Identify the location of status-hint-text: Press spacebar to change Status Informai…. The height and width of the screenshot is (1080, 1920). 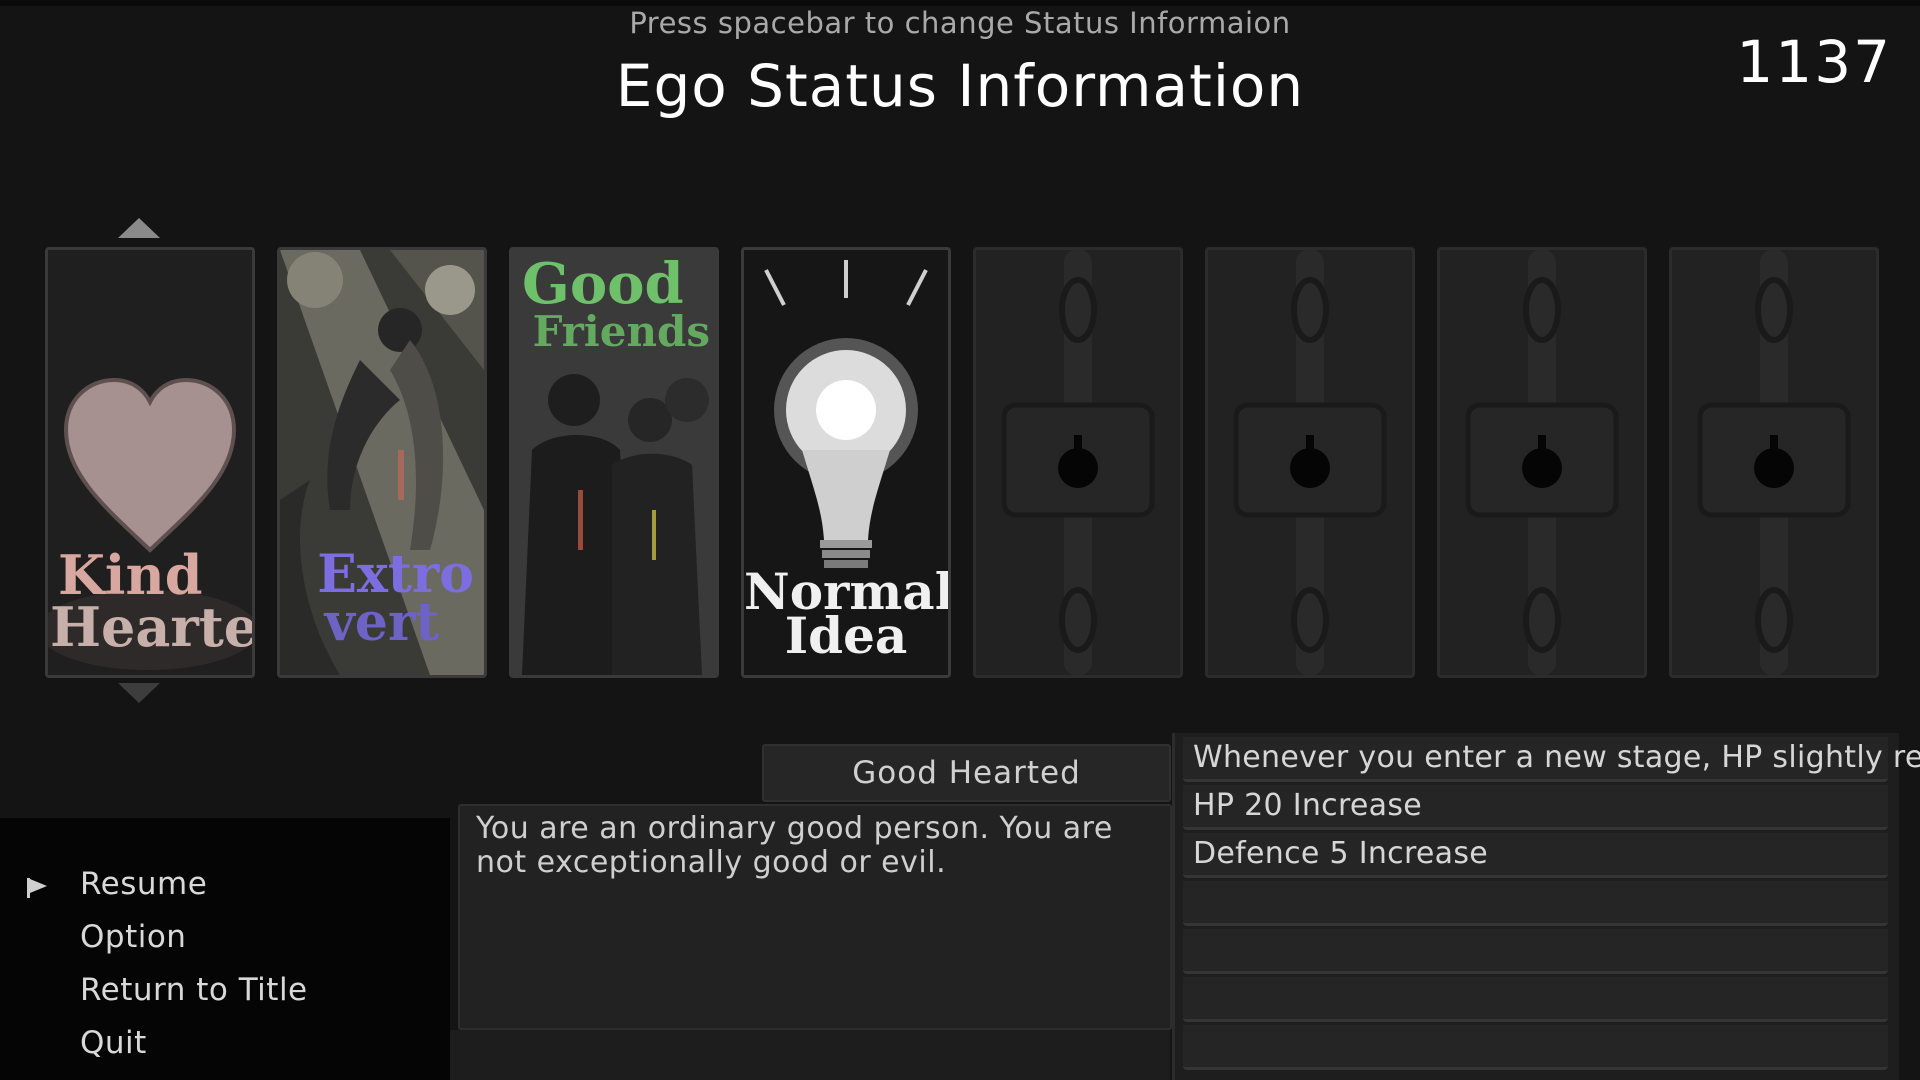
(960, 23).